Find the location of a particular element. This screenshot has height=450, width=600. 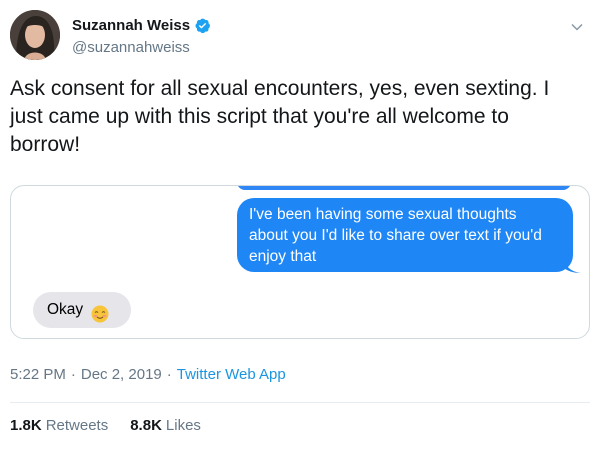

retweets-stat: 1.8K Retweets is located at coordinates (59, 425).